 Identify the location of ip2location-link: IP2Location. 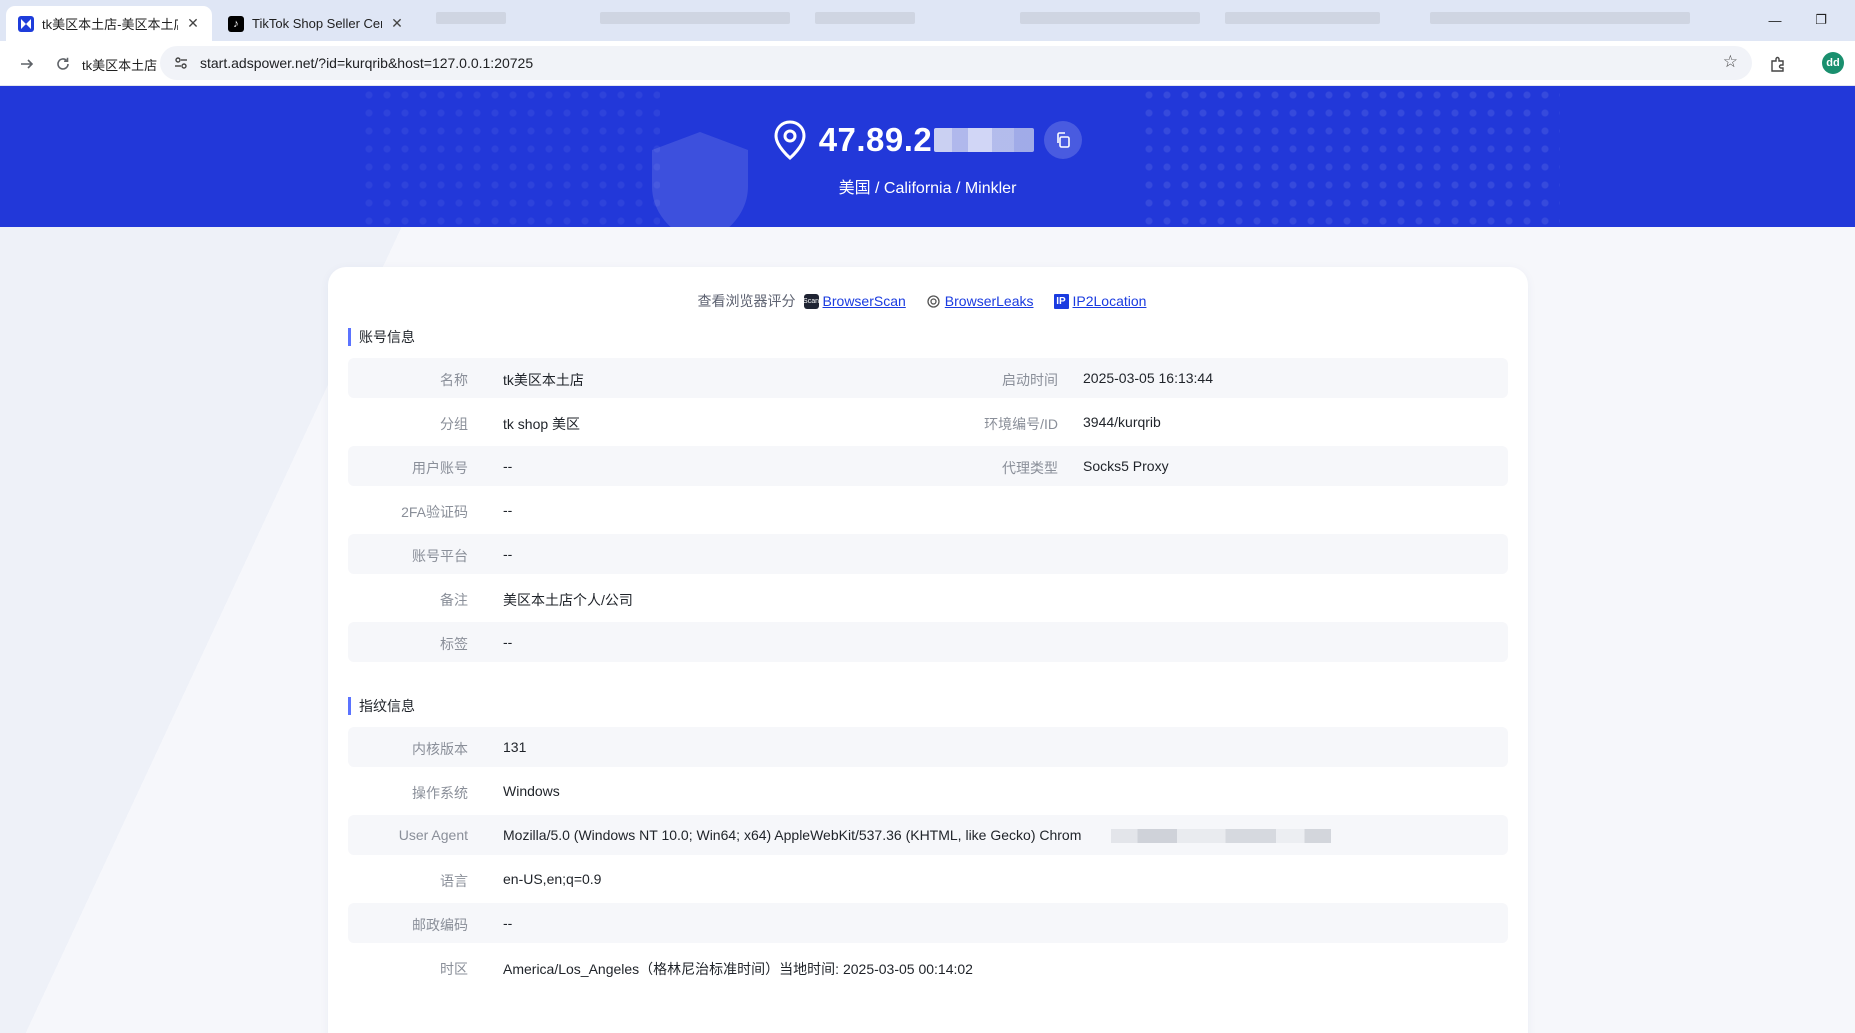
(1110, 301).